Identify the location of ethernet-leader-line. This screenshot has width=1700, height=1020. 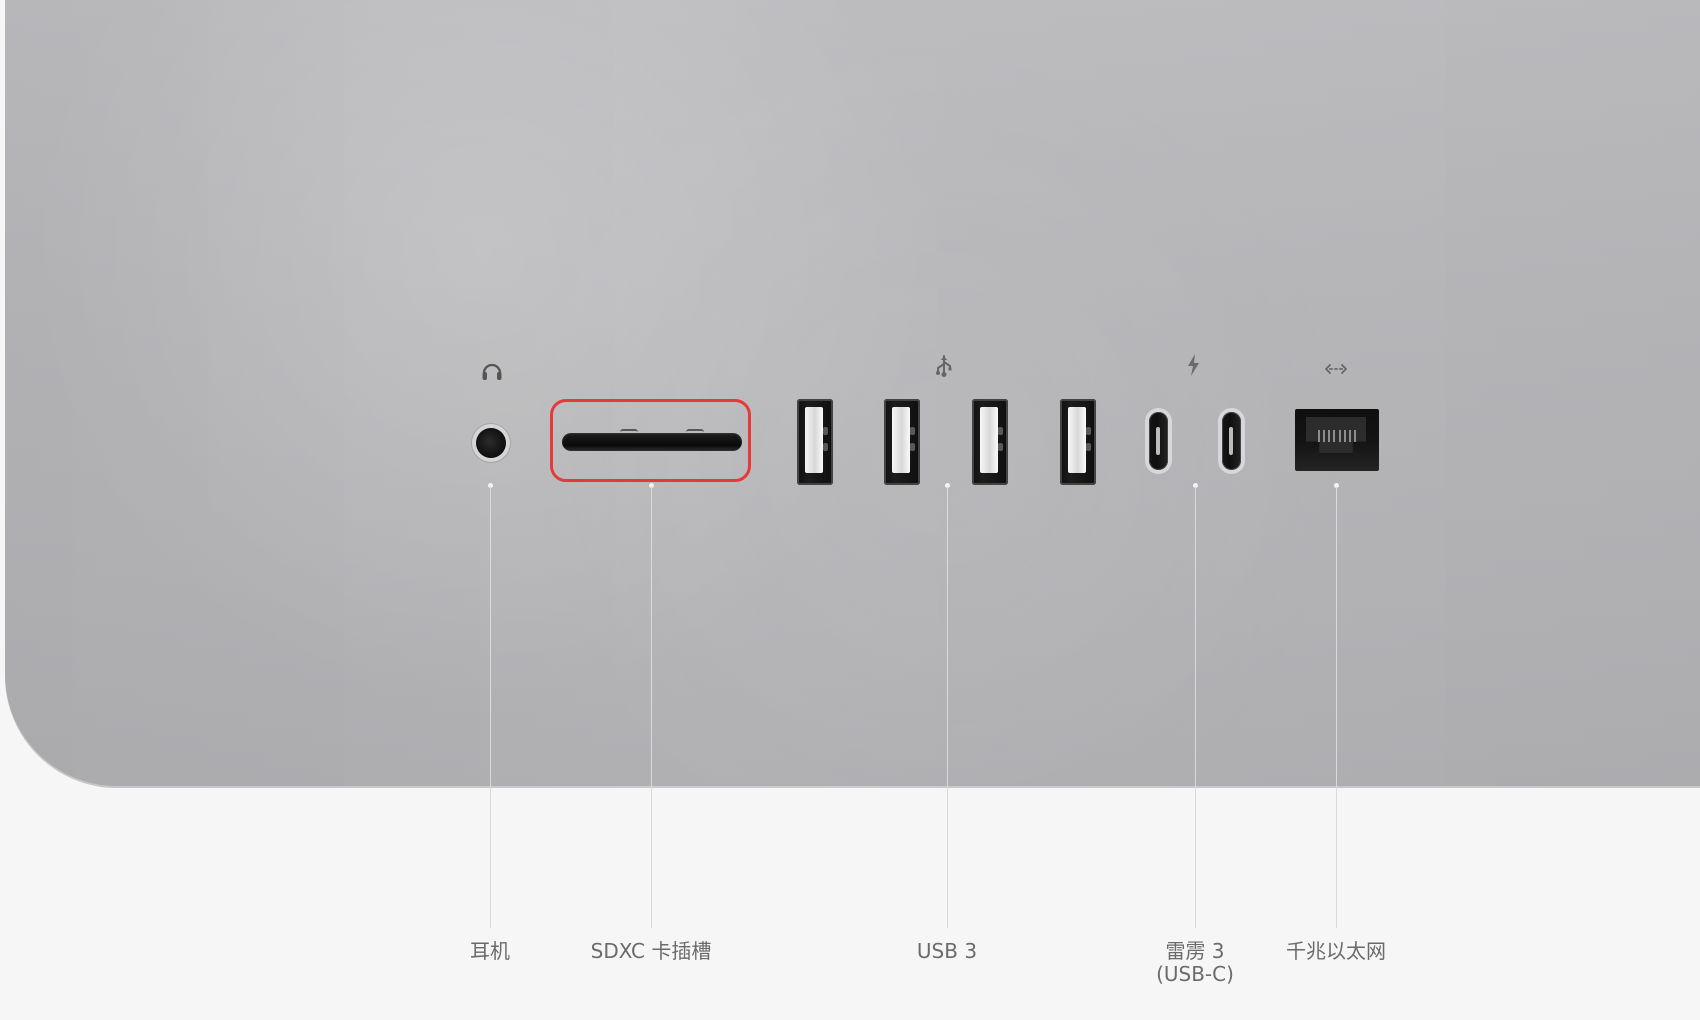
(1336, 707).